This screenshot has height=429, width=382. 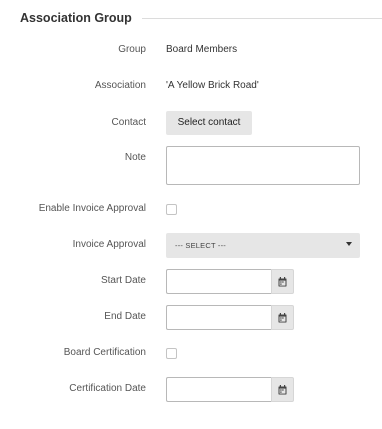 What do you see at coordinates (128, 122) in the screenshot?
I see `contact-label: Contact` at bounding box center [128, 122].